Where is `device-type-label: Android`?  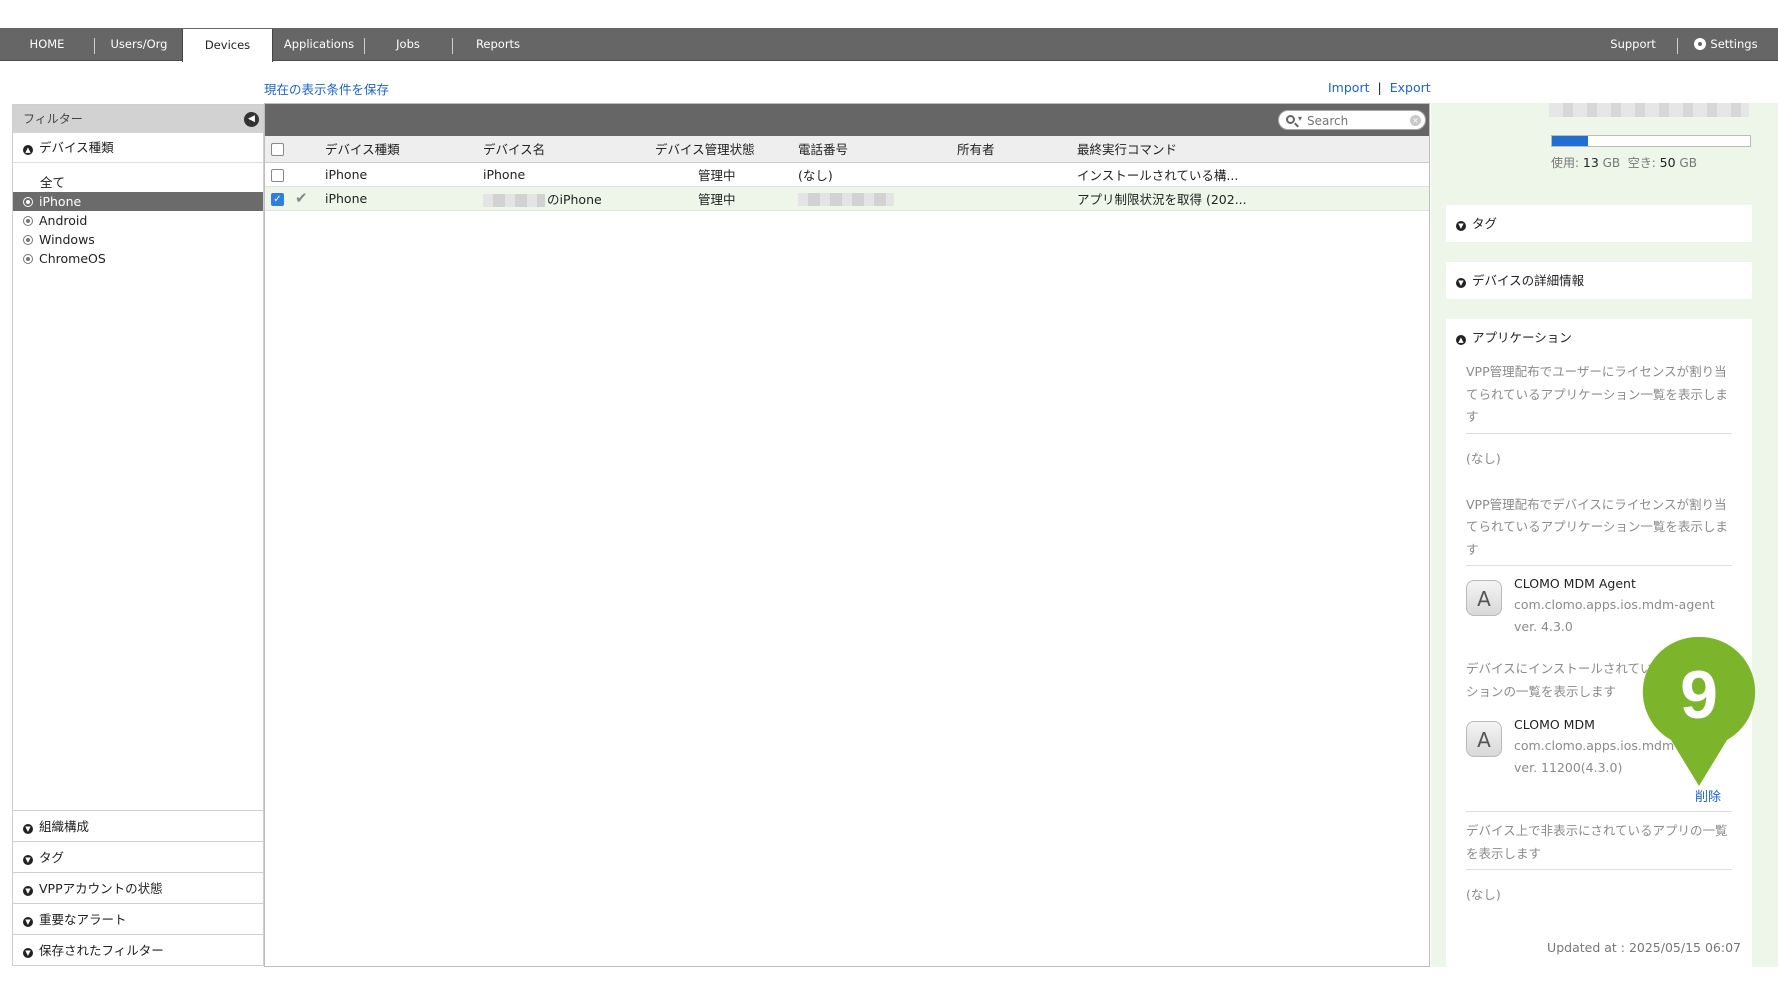 device-type-label: Android is located at coordinates (63, 220).